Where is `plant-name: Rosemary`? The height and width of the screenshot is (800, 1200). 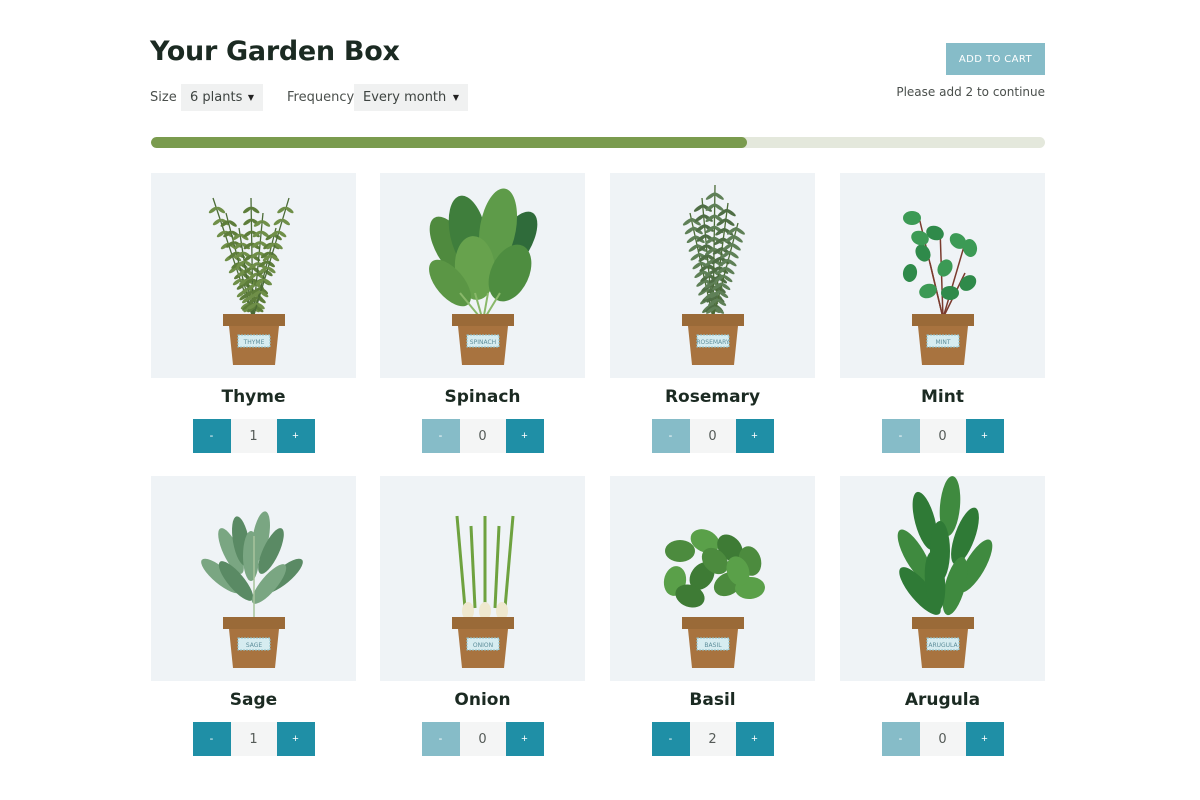 plant-name: Rosemary is located at coordinates (712, 397).